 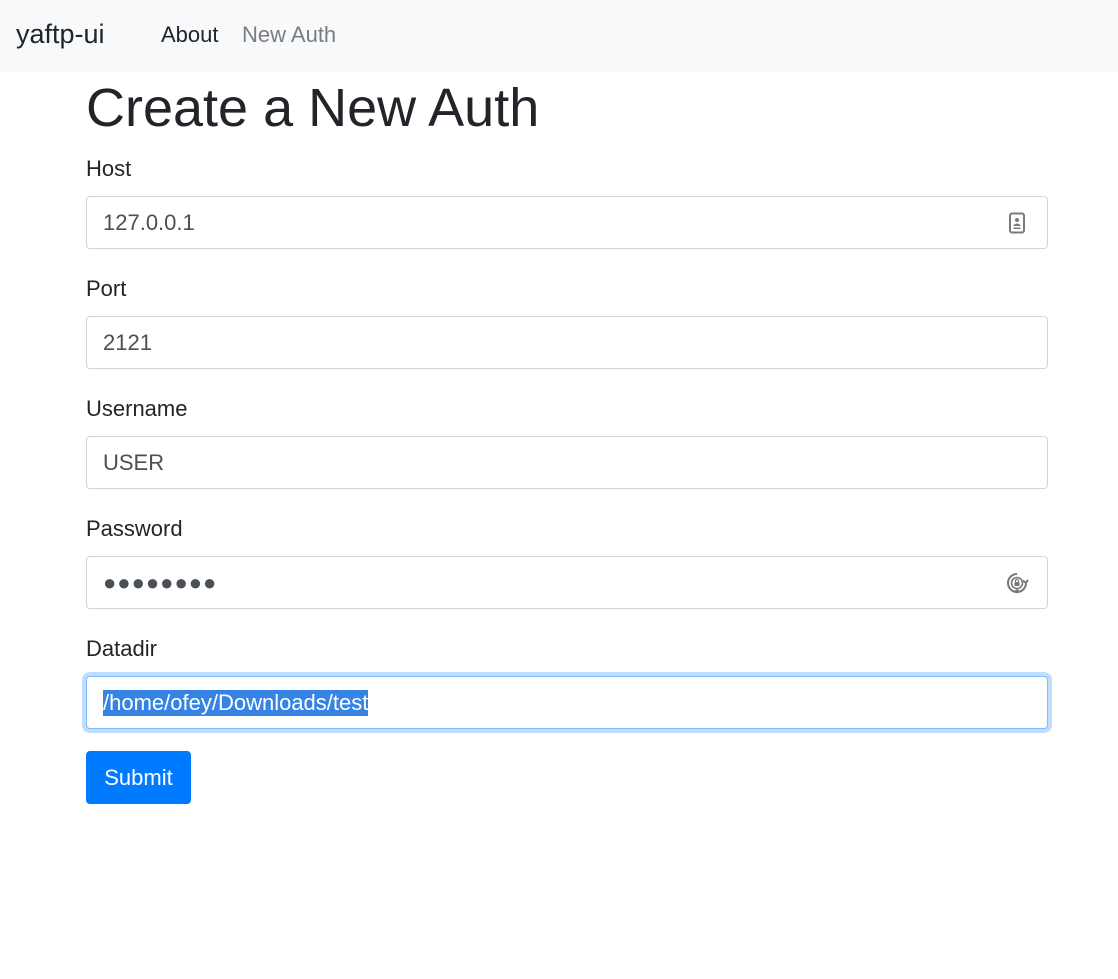 What do you see at coordinates (559, 36) in the screenshot?
I see `top-navbar: yaftp-ui About New Auth` at bounding box center [559, 36].